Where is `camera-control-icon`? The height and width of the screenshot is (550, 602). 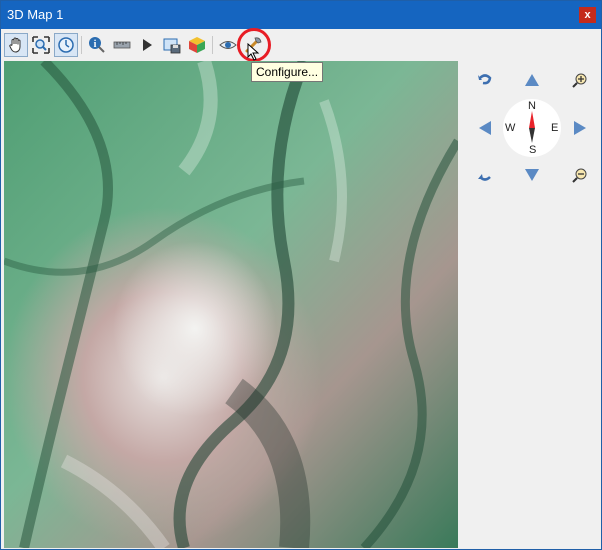
camera-control-icon is located at coordinates (66, 45).